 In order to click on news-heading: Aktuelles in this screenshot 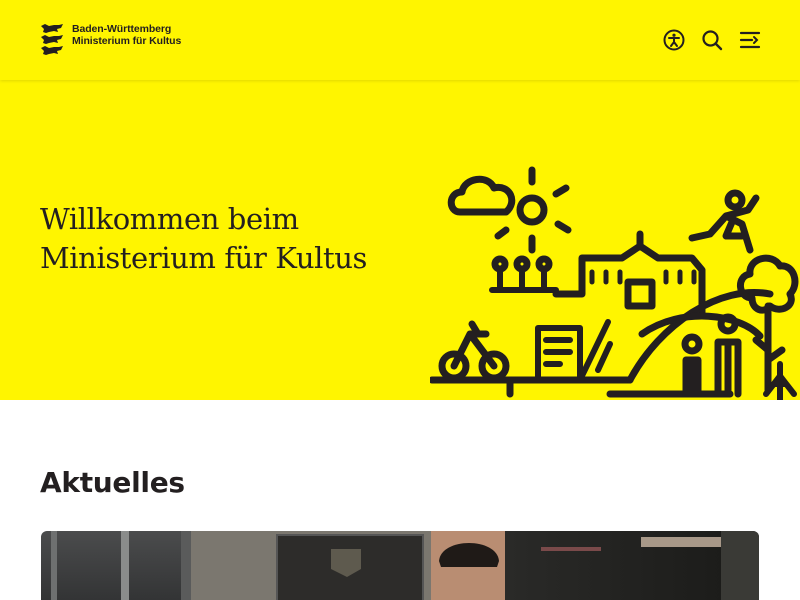, I will do `click(112, 482)`.